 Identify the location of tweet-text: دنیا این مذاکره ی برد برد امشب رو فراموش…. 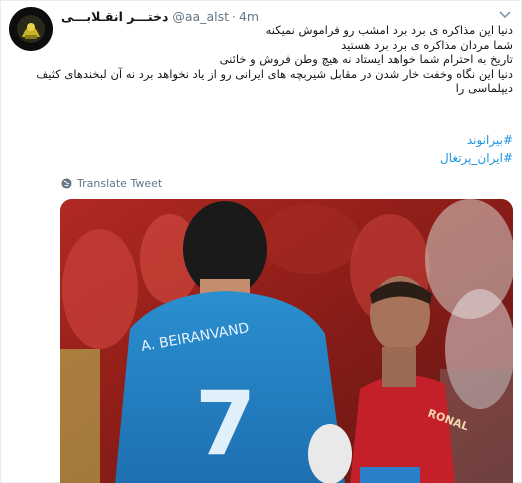
(274, 59).